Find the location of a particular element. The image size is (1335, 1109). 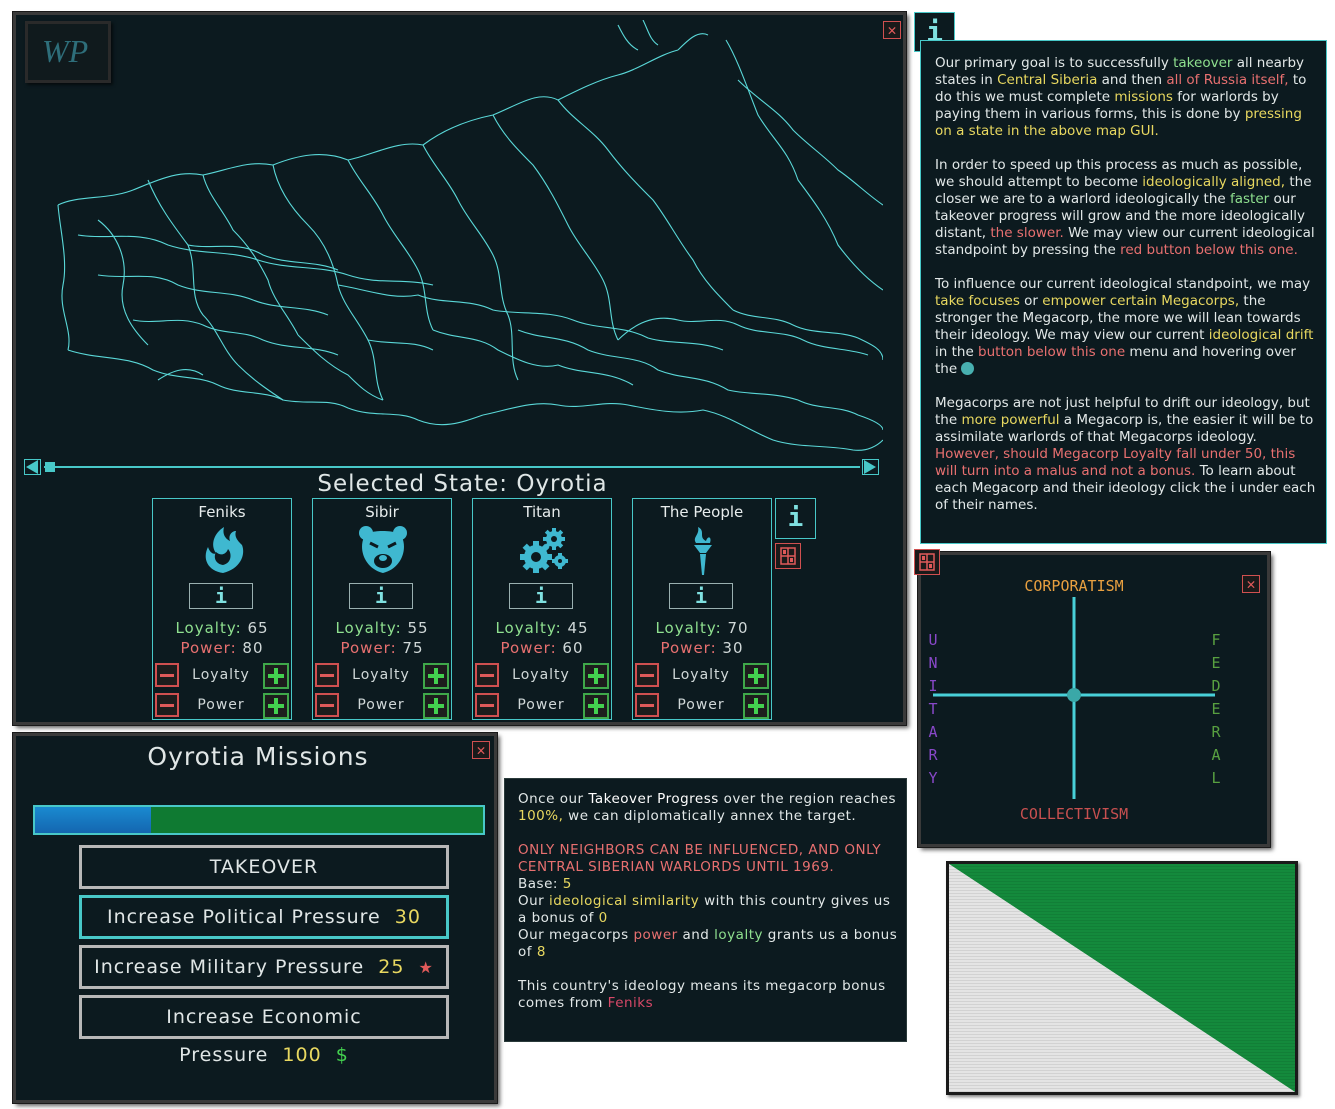

wp-logo: WP is located at coordinates (68, 52).